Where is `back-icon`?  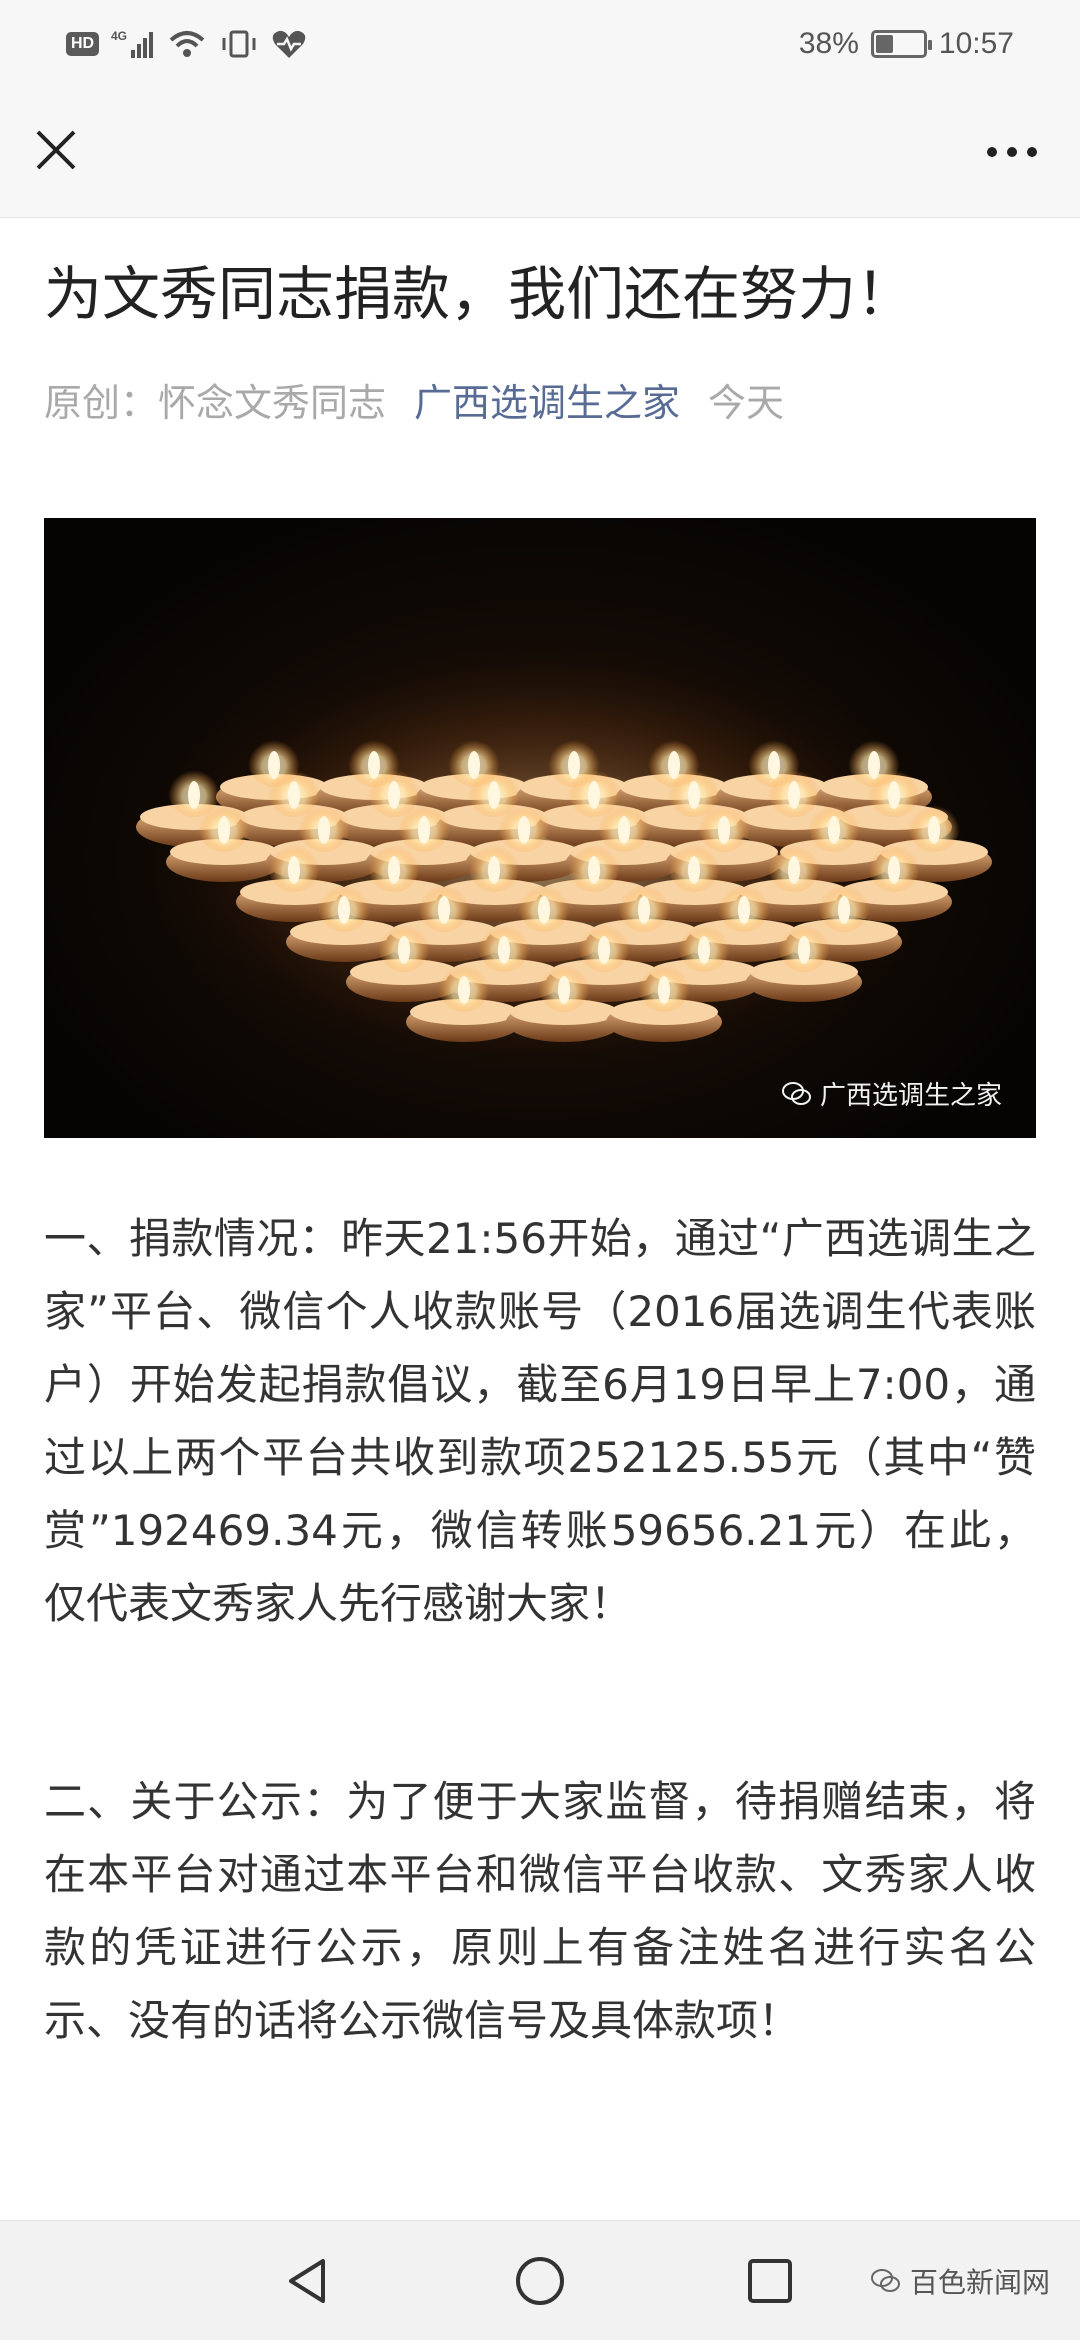 back-icon is located at coordinates (309, 2281).